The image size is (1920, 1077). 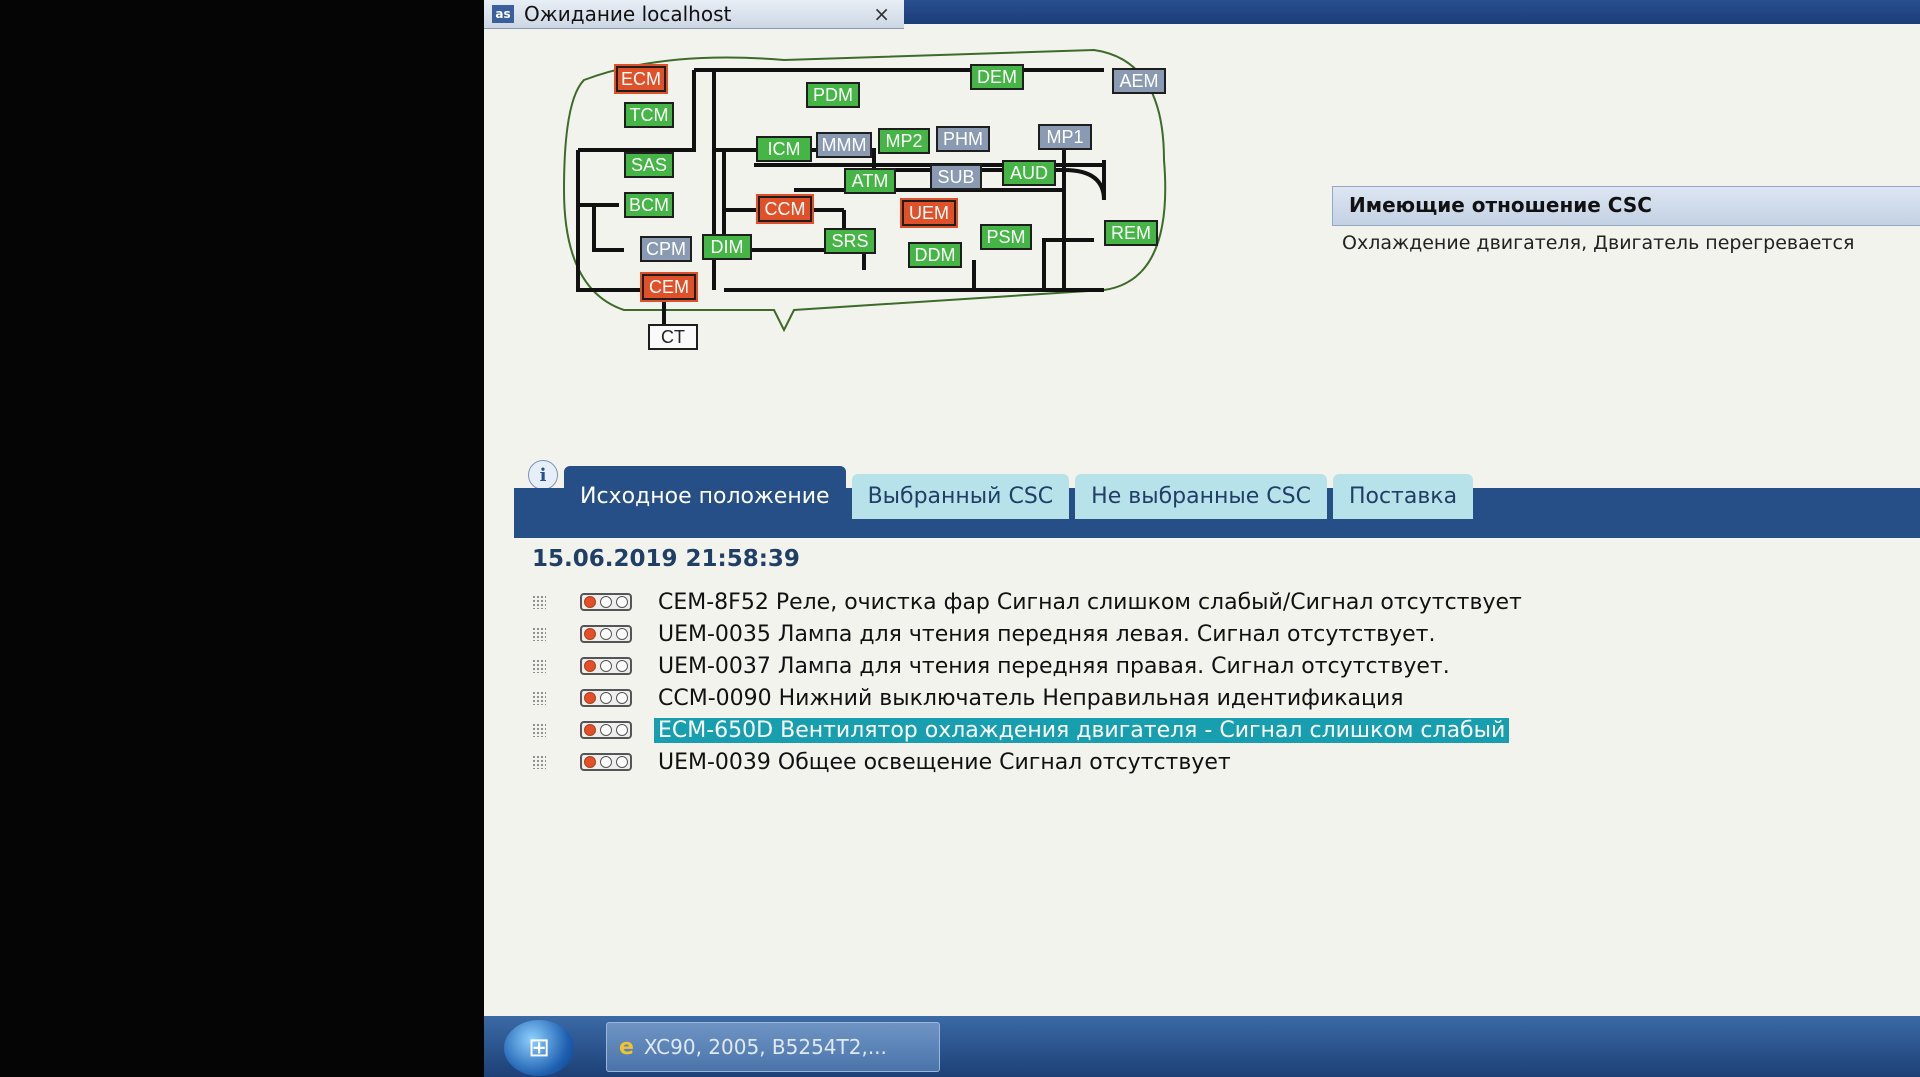 I want to click on node-rem: REM, so click(x=1131, y=233).